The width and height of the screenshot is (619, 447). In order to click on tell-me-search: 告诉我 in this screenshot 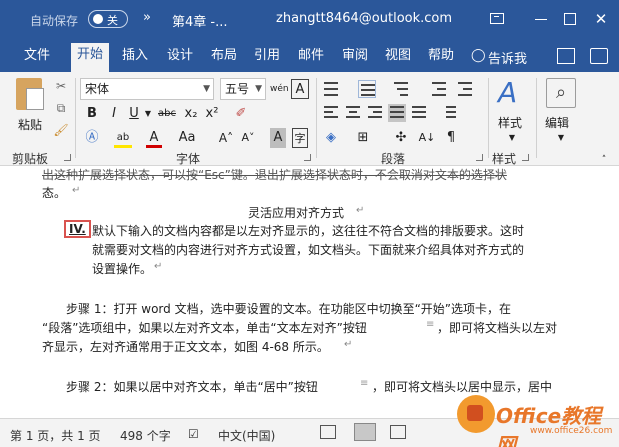, I will do `click(507, 57)`.